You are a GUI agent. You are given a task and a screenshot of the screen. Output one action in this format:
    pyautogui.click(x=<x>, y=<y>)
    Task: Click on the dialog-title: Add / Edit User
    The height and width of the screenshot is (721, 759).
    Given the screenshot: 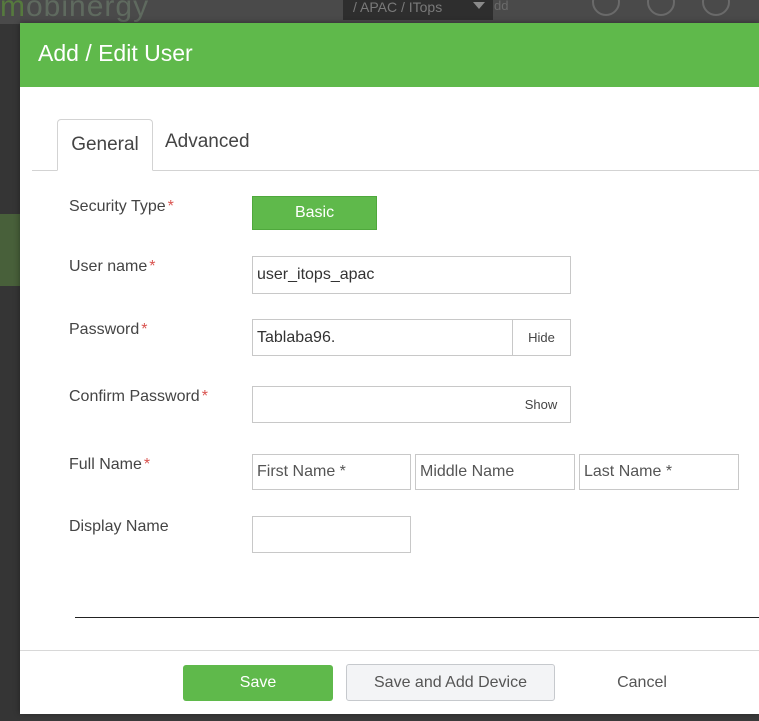 What is the action you would take?
    pyautogui.click(x=115, y=53)
    